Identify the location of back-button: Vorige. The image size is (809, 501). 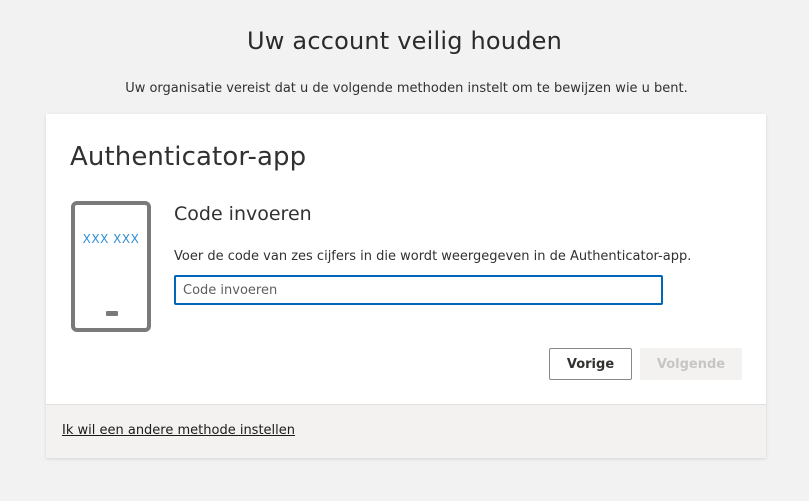
(590, 364).